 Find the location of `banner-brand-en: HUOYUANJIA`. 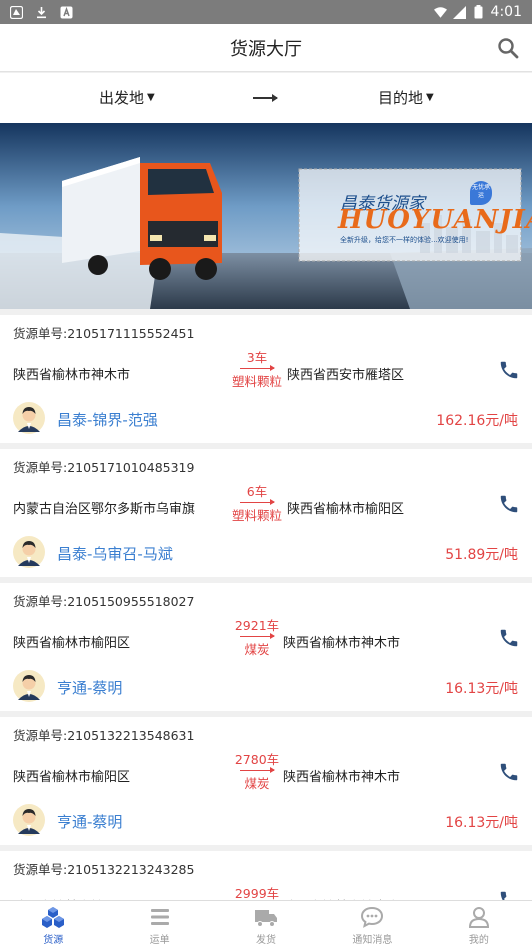

banner-brand-en: HUOYUANJIA is located at coordinates (435, 220).